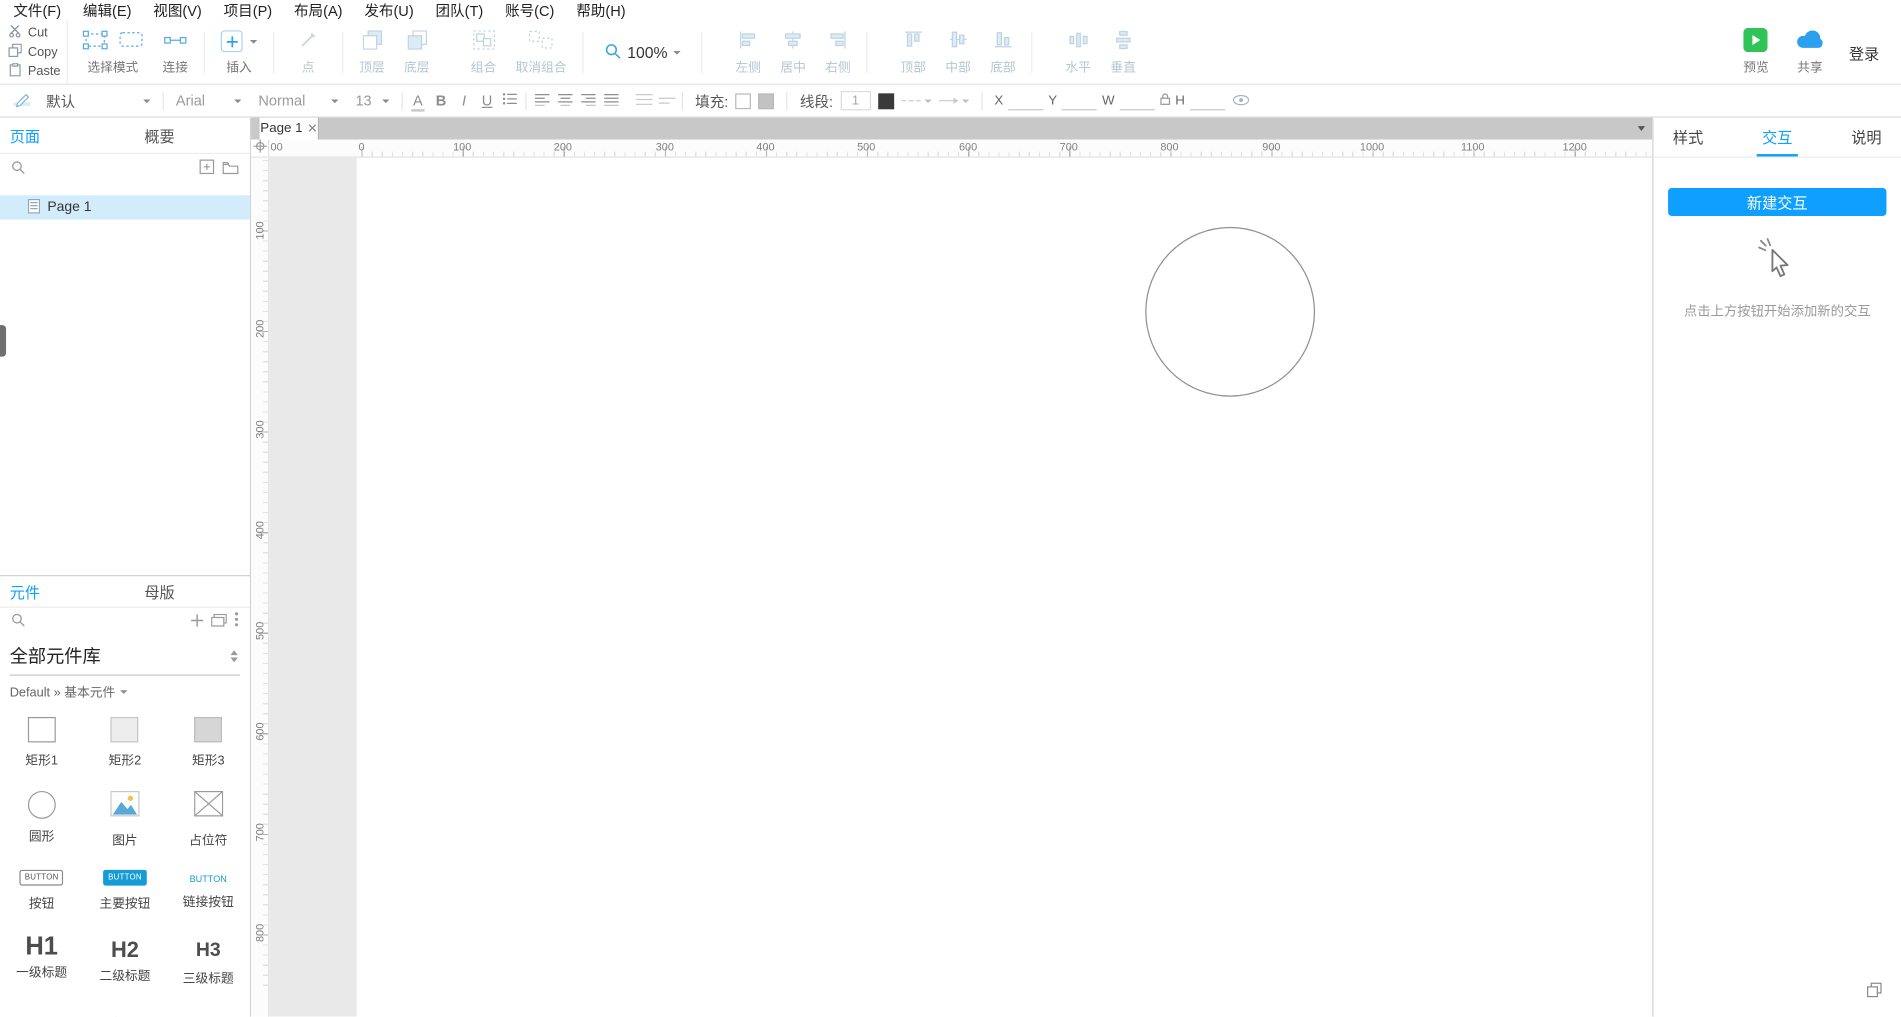 This screenshot has width=1901, height=1017. What do you see at coordinates (510, 100) in the screenshot?
I see `bullet-list-button` at bounding box center [510, 100].